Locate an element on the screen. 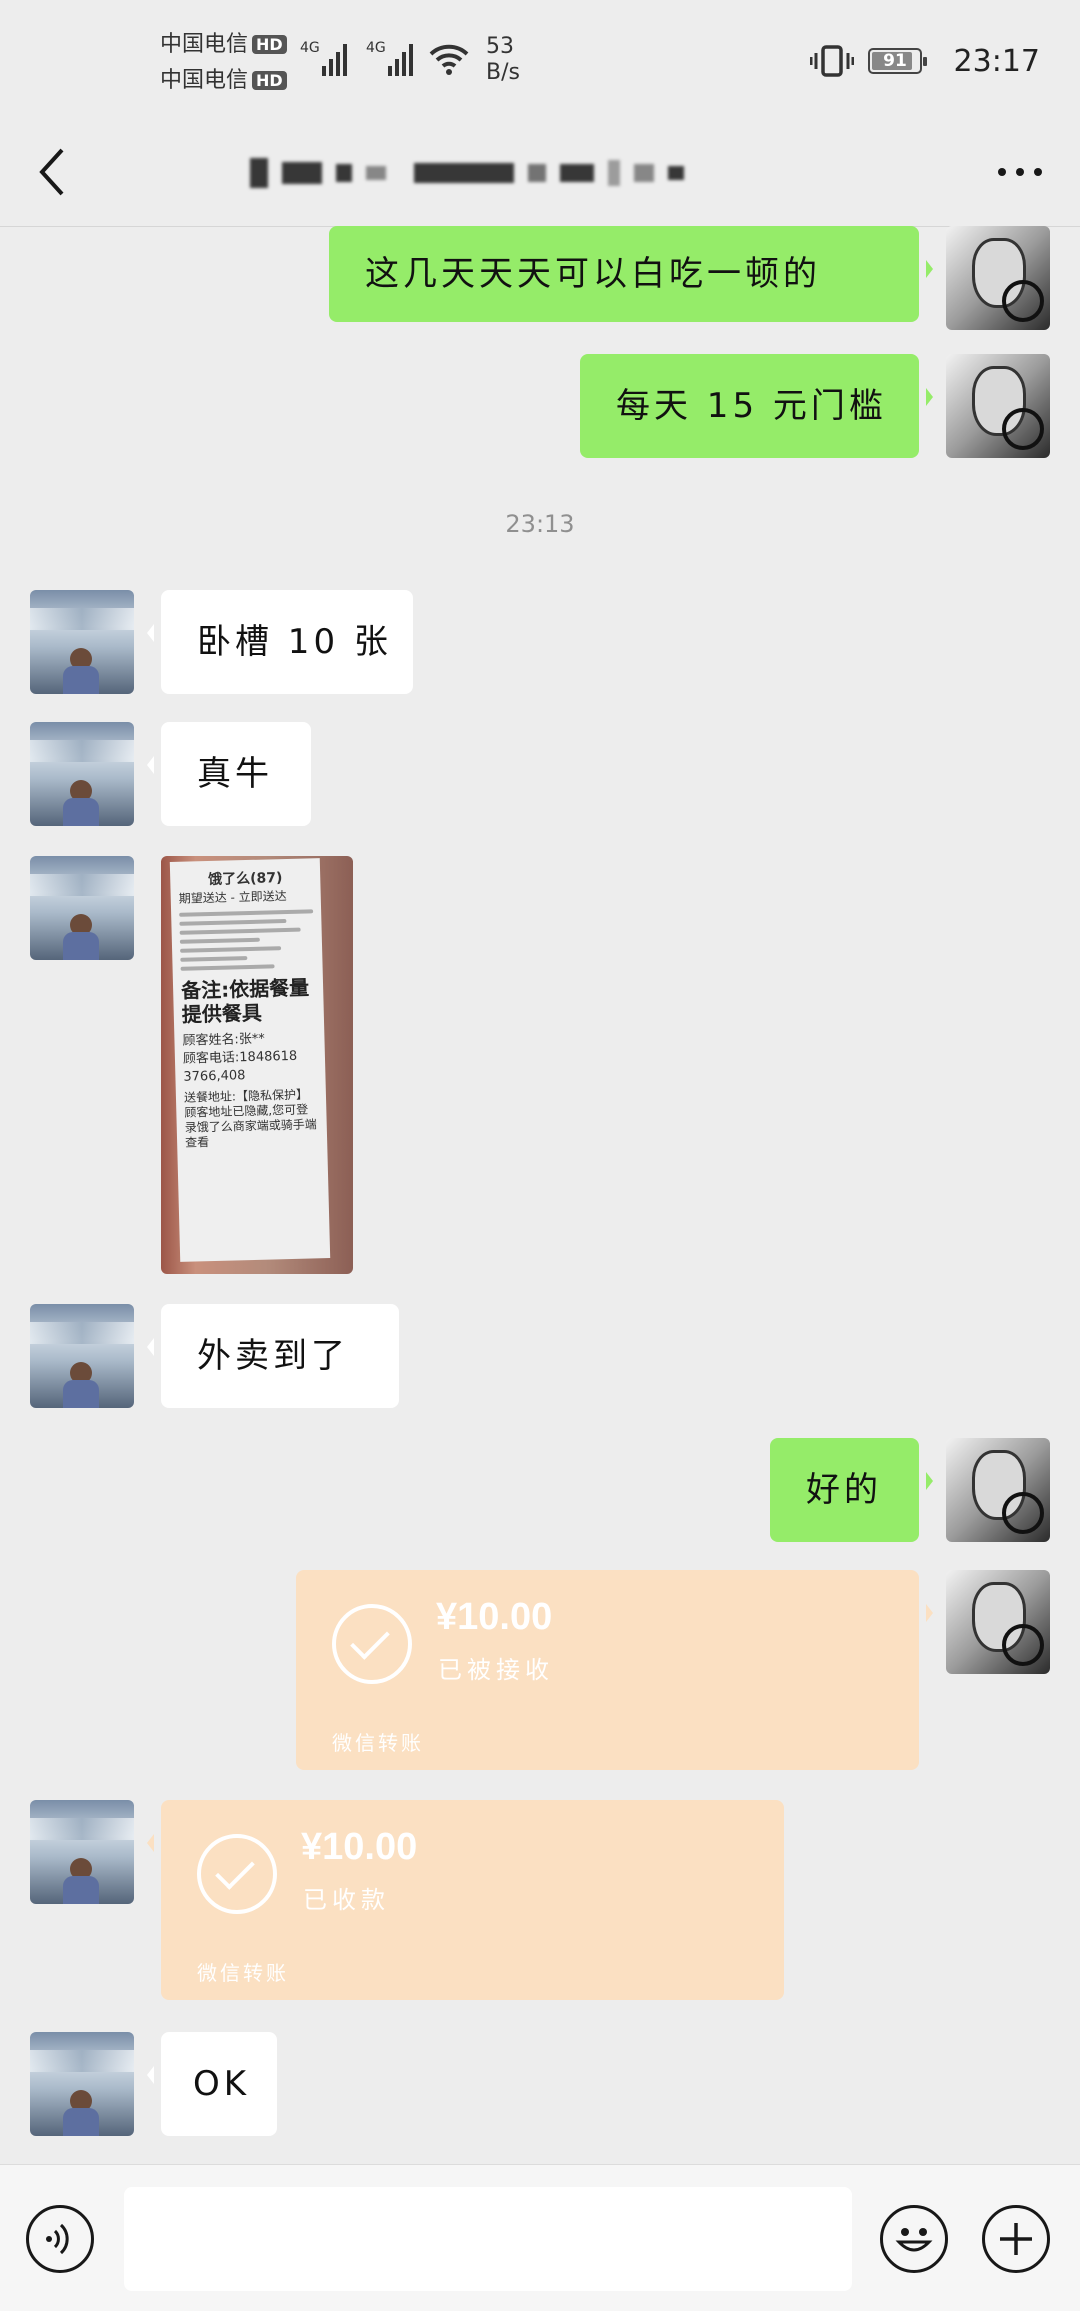 This screenshot has width=1080, height=2311. message-text: 卧槽 10 张 is located at coordinates (294, 642).